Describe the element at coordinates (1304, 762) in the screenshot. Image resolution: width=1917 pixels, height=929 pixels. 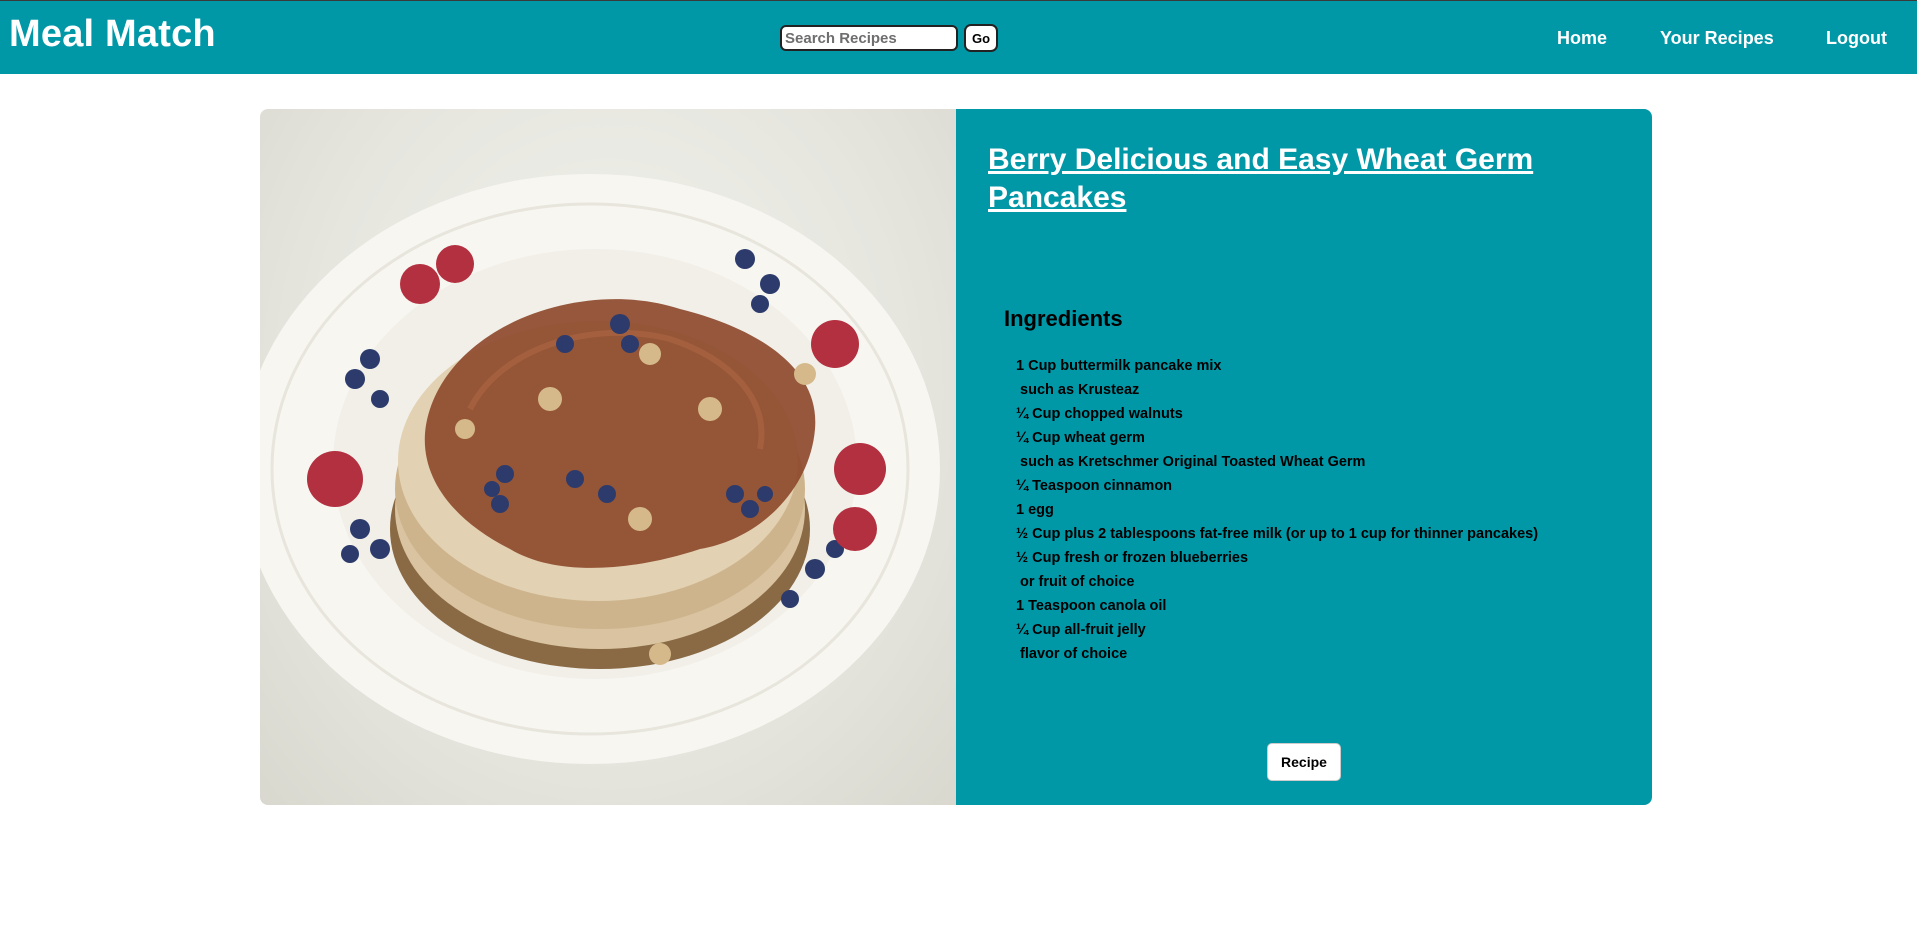
I see `view-recipe-button: Recipe` at that location.